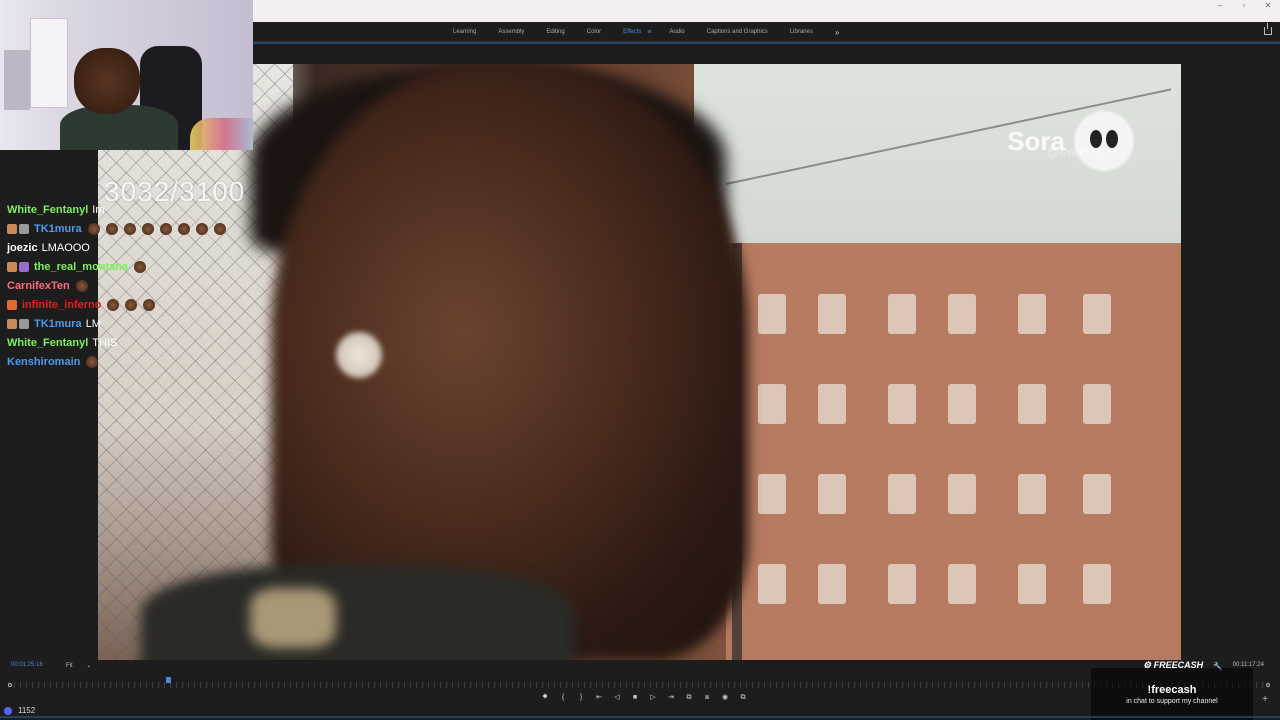 The width and height of the screenshot is (1280, 720). What do you see at coordinates (671, 698) in the screenshot?
I see `go-to-out-icon: ⇥` at bounding box center [671, 698].